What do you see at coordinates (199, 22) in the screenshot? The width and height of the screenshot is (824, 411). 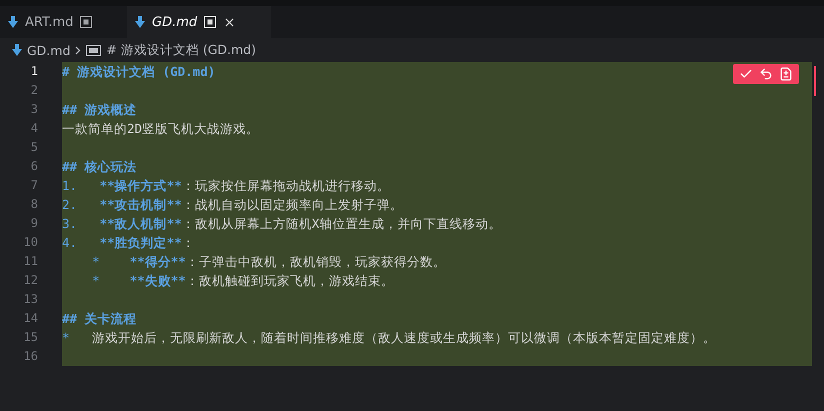 I see `editor-tab: GD.md` at bounding box center [199, 22].